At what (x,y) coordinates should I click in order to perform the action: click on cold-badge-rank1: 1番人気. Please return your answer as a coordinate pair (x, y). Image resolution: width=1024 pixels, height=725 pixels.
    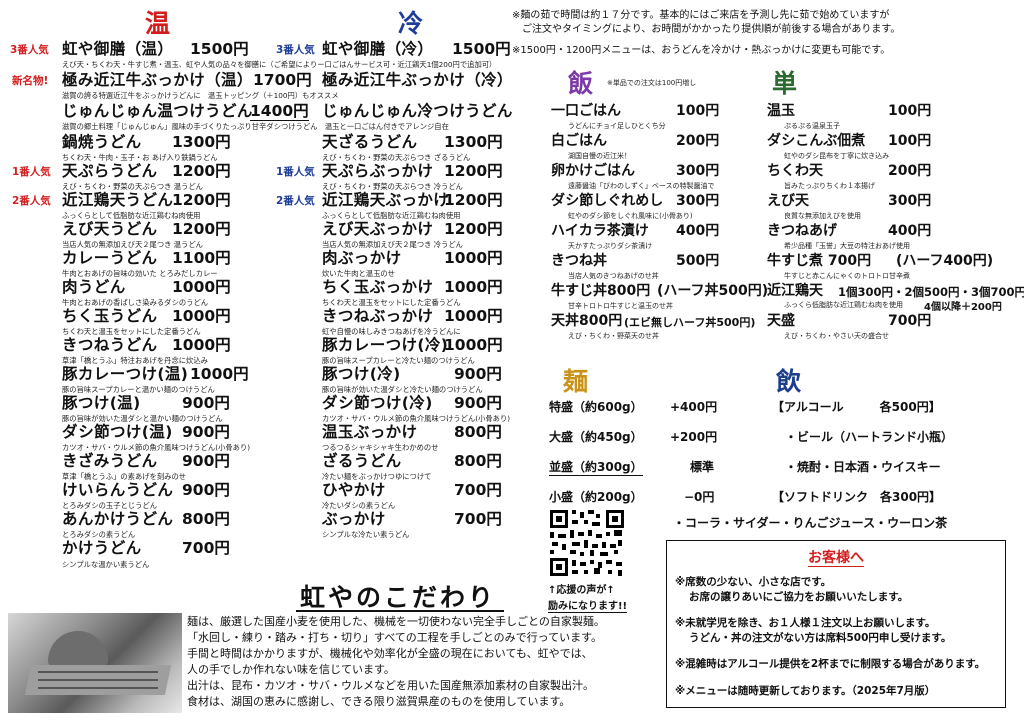
    Looking at the image, I should click on (295, 172).